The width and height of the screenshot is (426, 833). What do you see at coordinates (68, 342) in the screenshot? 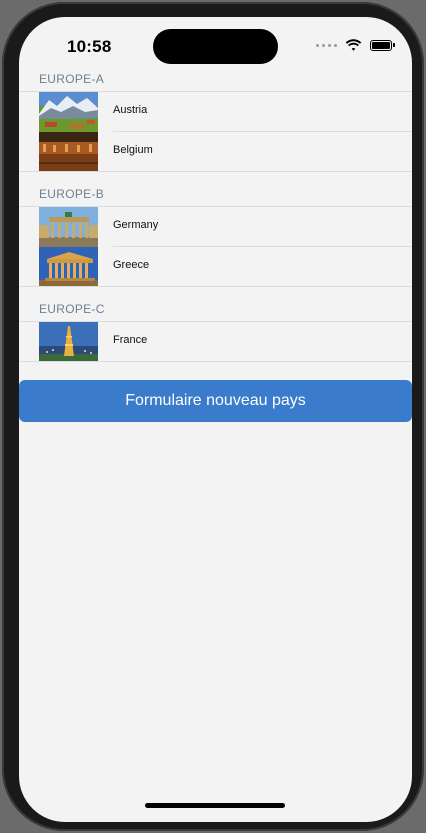
I see `eiffel-tower-photo` at bounding box center [68, 342].